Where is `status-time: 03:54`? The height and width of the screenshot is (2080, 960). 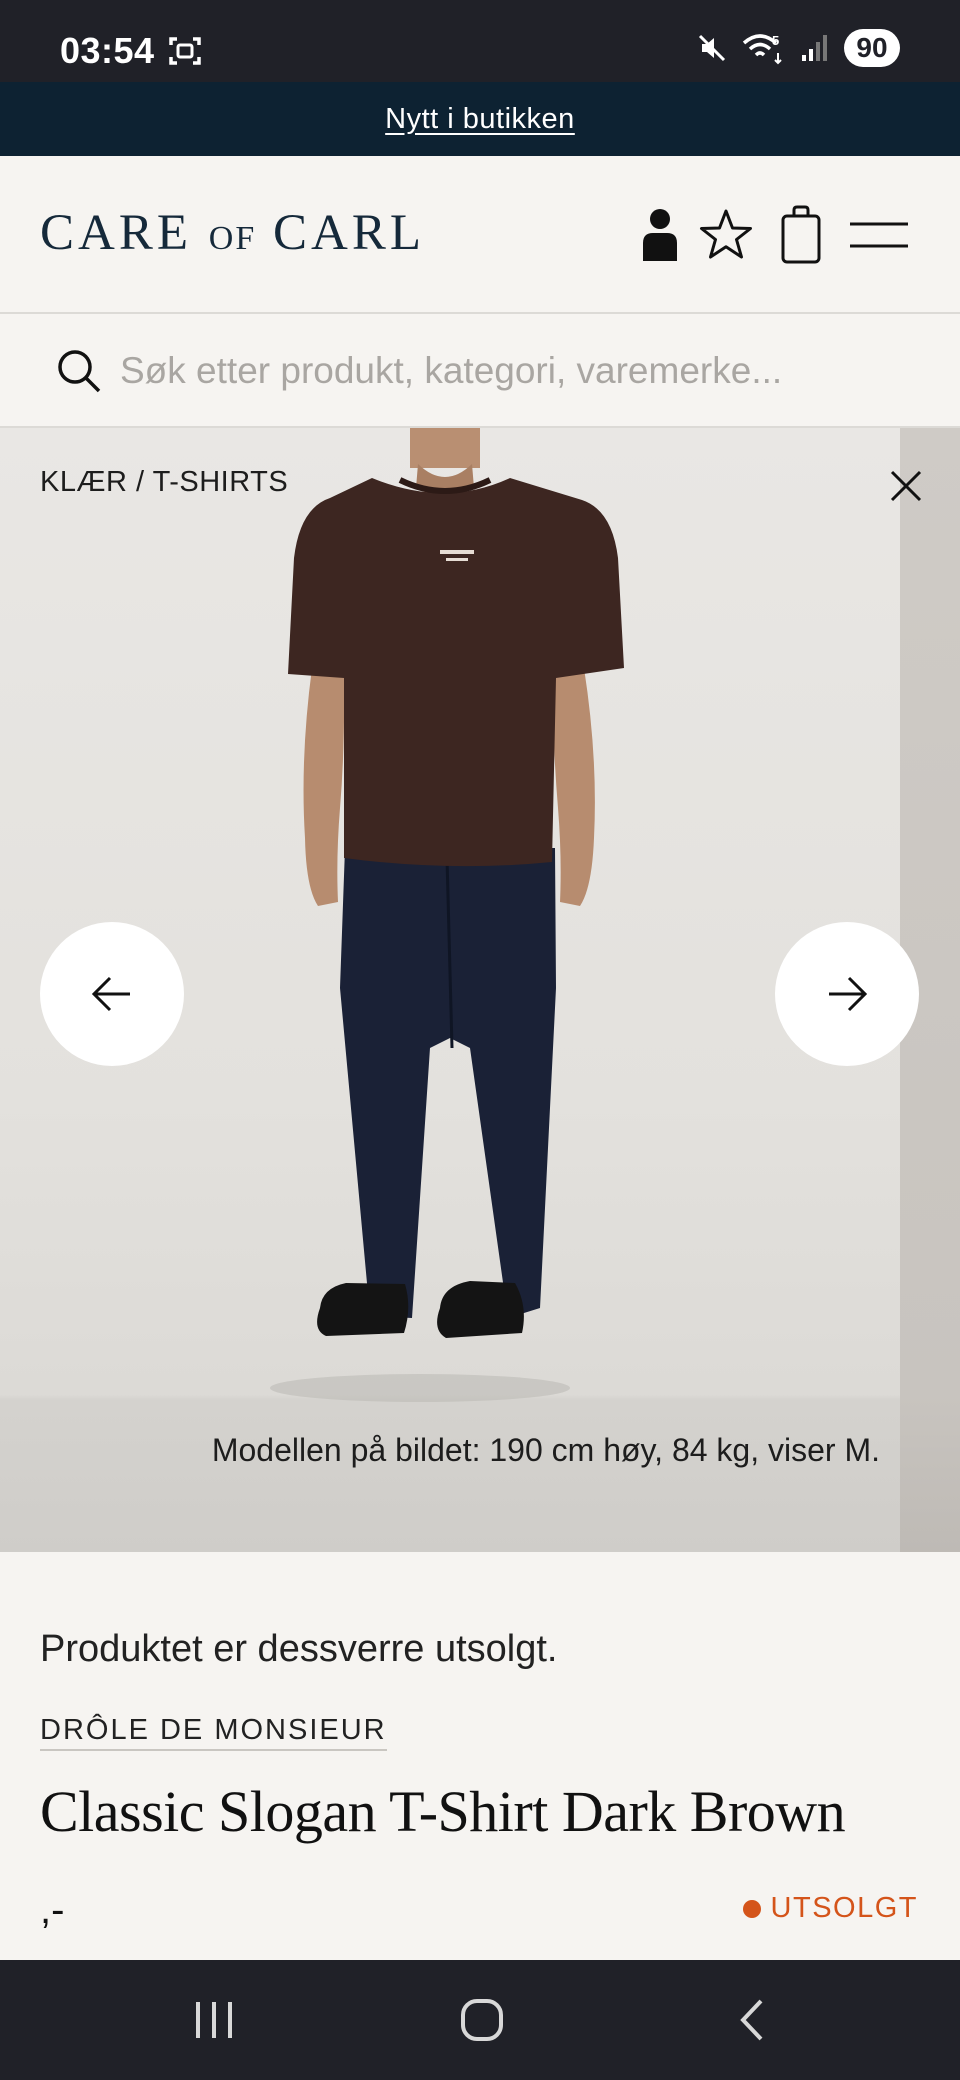 status-time: 03:54 is located at coordinates (107, 50).